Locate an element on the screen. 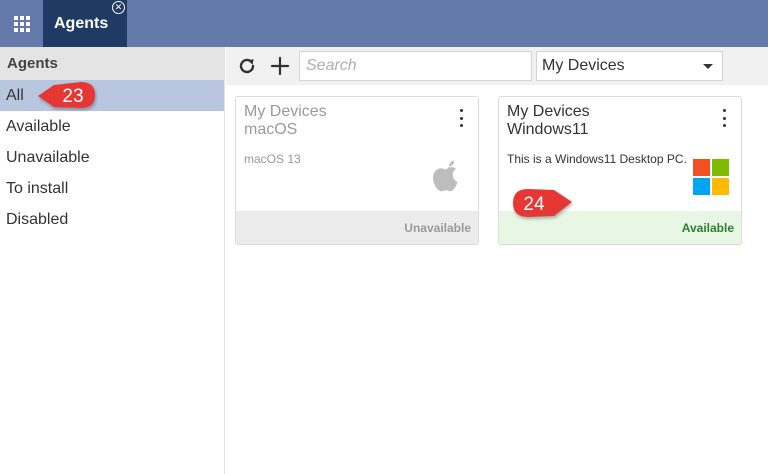 The image size is (768, 474). grid-icon is located at coordinates (21, 23).